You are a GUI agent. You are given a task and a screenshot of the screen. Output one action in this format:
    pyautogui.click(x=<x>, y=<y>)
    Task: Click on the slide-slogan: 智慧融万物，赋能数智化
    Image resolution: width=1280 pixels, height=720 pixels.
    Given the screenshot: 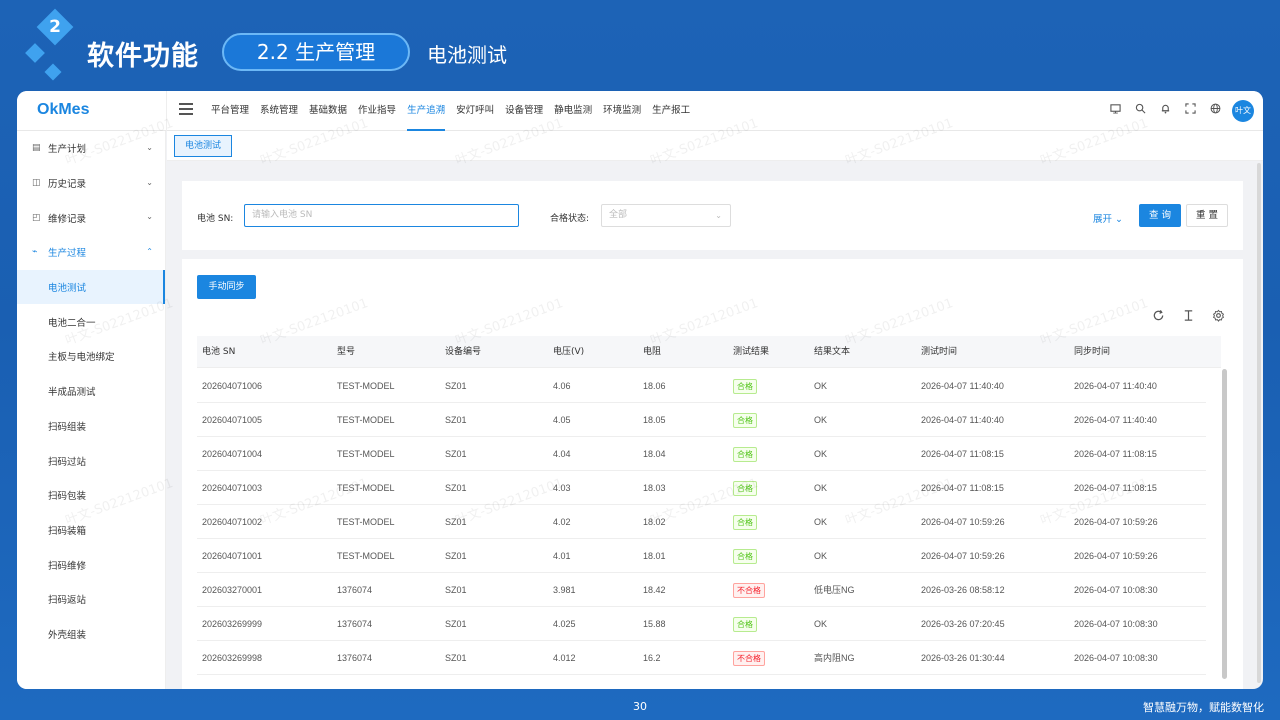 What is the action you would take?
    pyautogui.click(x=1203, y=707)
    